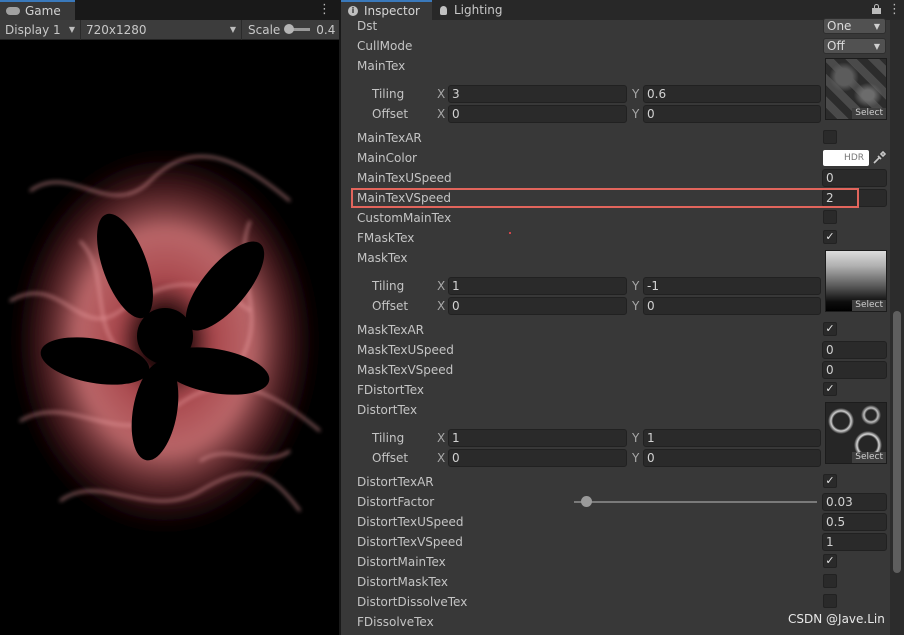  I want to click on highlight-box, so click(605, 198).